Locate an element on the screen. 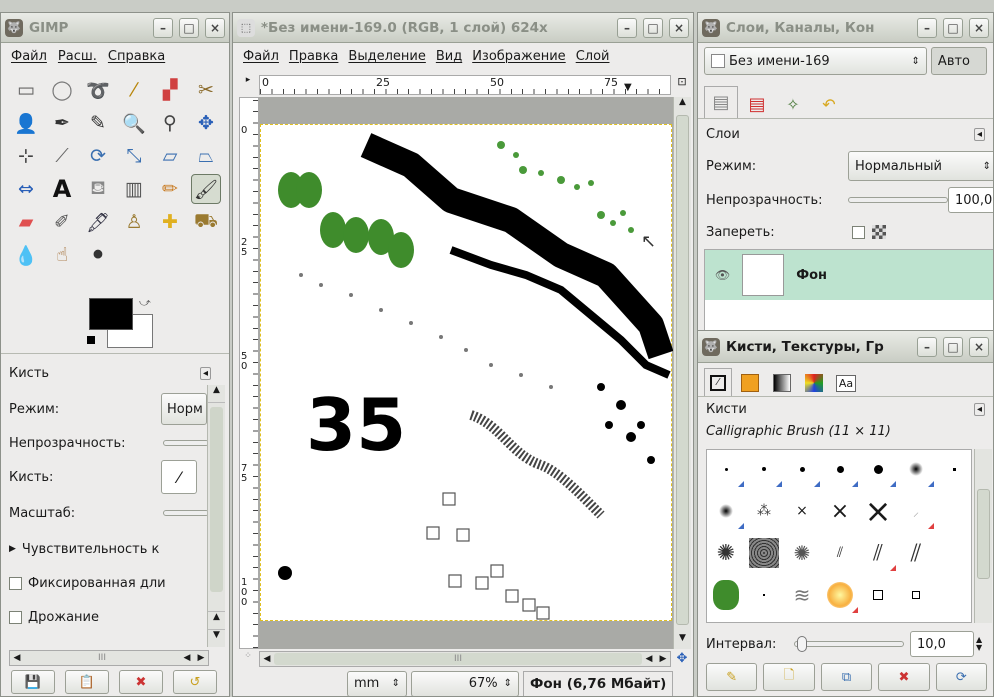 The width and height of the screenshot is (994, 697). layers-titlebar: 🐺 Слои, Каналы, Кон – □ × is located at coordinates (845, 28).